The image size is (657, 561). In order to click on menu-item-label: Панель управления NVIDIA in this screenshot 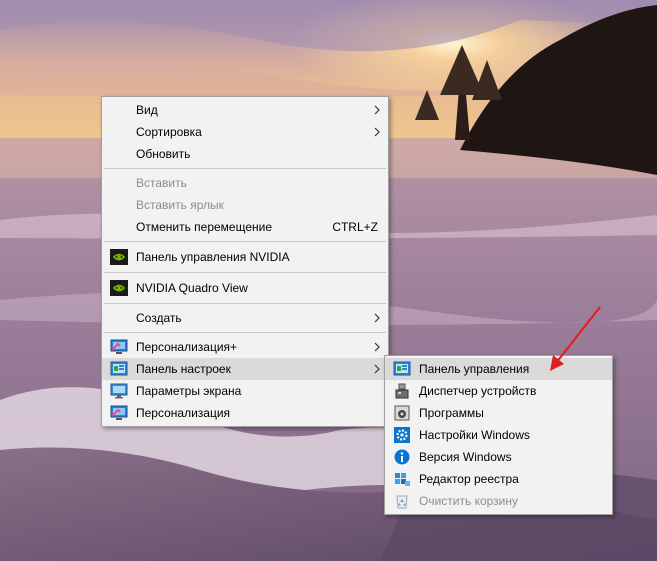, I will do `click(213, 257)`.